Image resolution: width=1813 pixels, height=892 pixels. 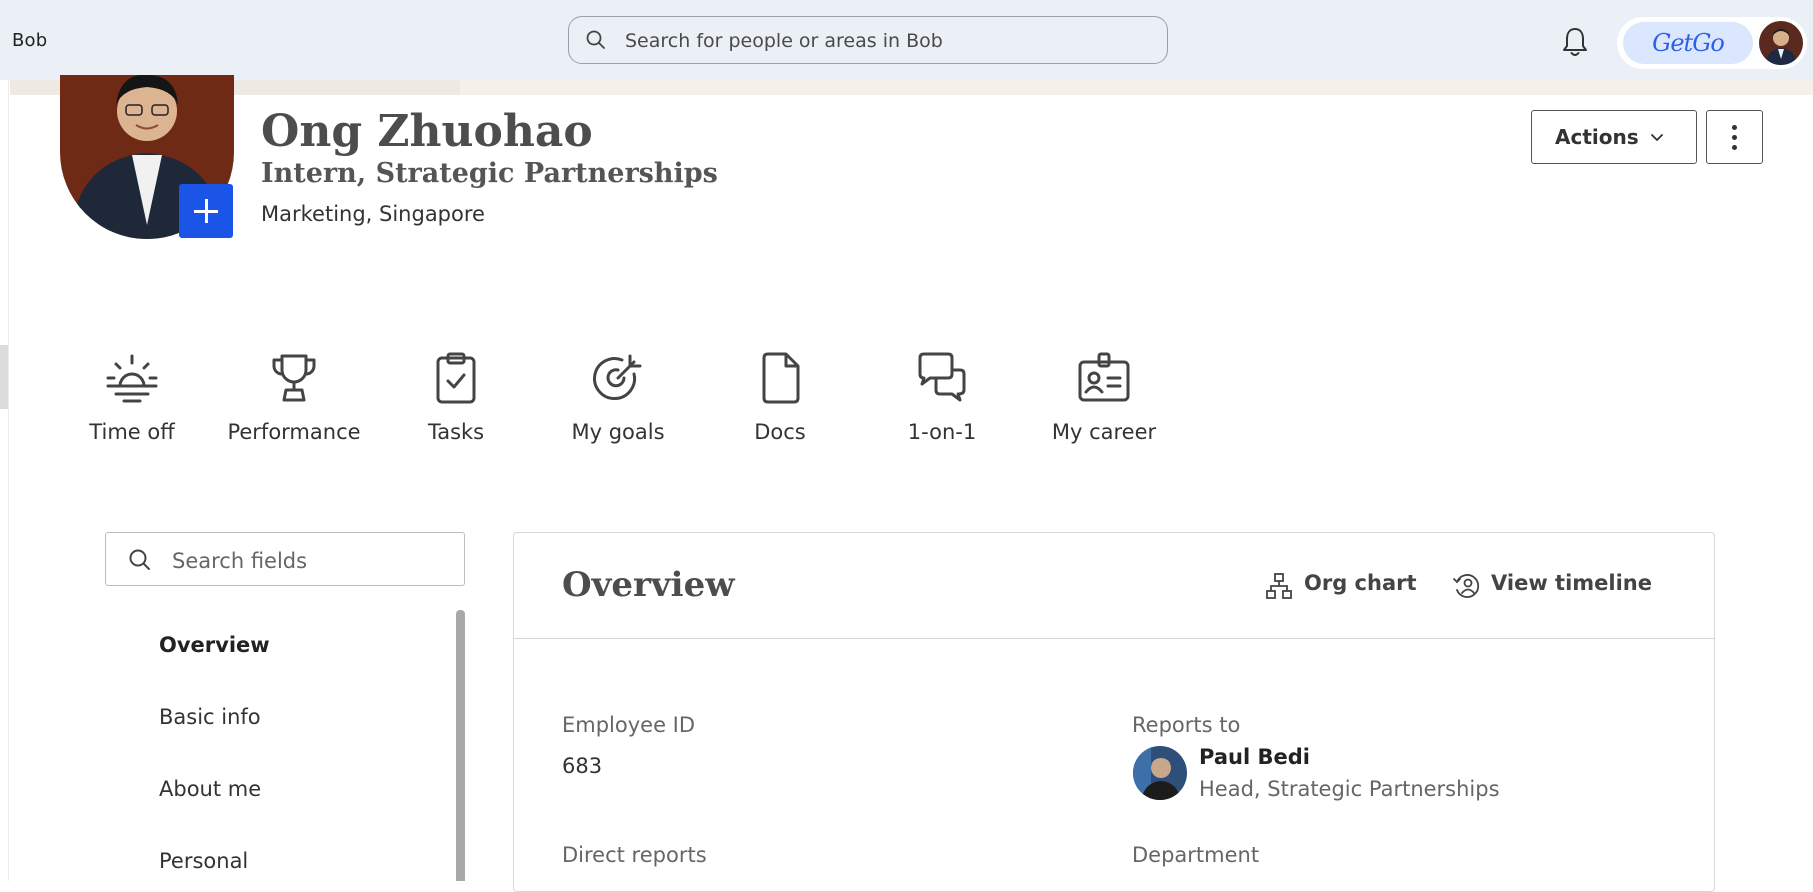 I want to click on user-avatar, so click(x=1781, y=43).